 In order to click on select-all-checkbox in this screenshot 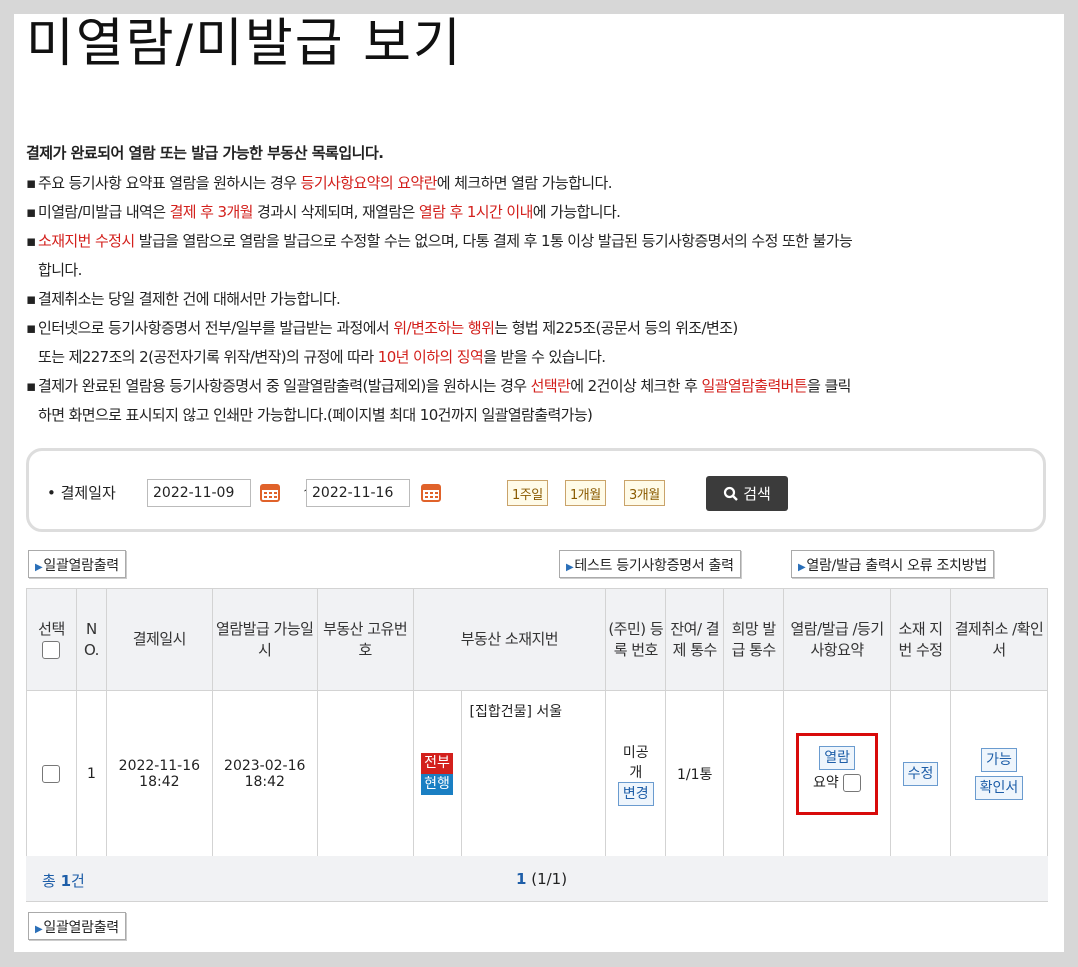, I will do `click(51, 650)`.